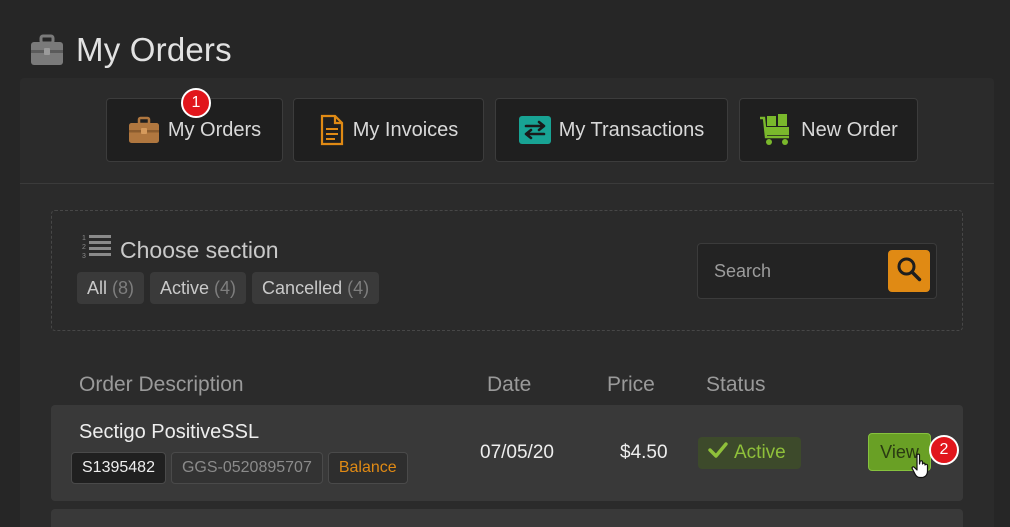 Image resolution: width=1010 pixels, height=527 pixels. Describe the element at coordinates (736, 384) in the screenshot. I see `column-header-status: Status` at that location.